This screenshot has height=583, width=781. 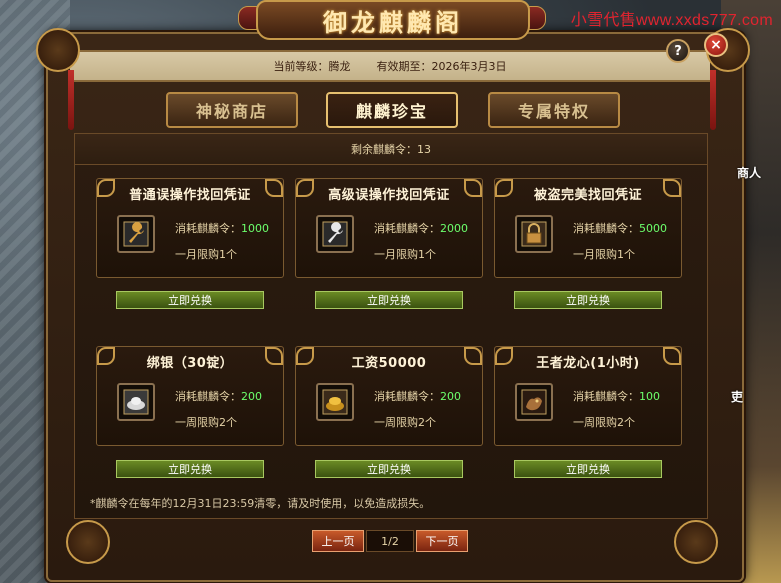 What do you see at coordinates (748, 173) in the screenshot?
I see `npc-label: 商人` at bounding box center [748, 173].